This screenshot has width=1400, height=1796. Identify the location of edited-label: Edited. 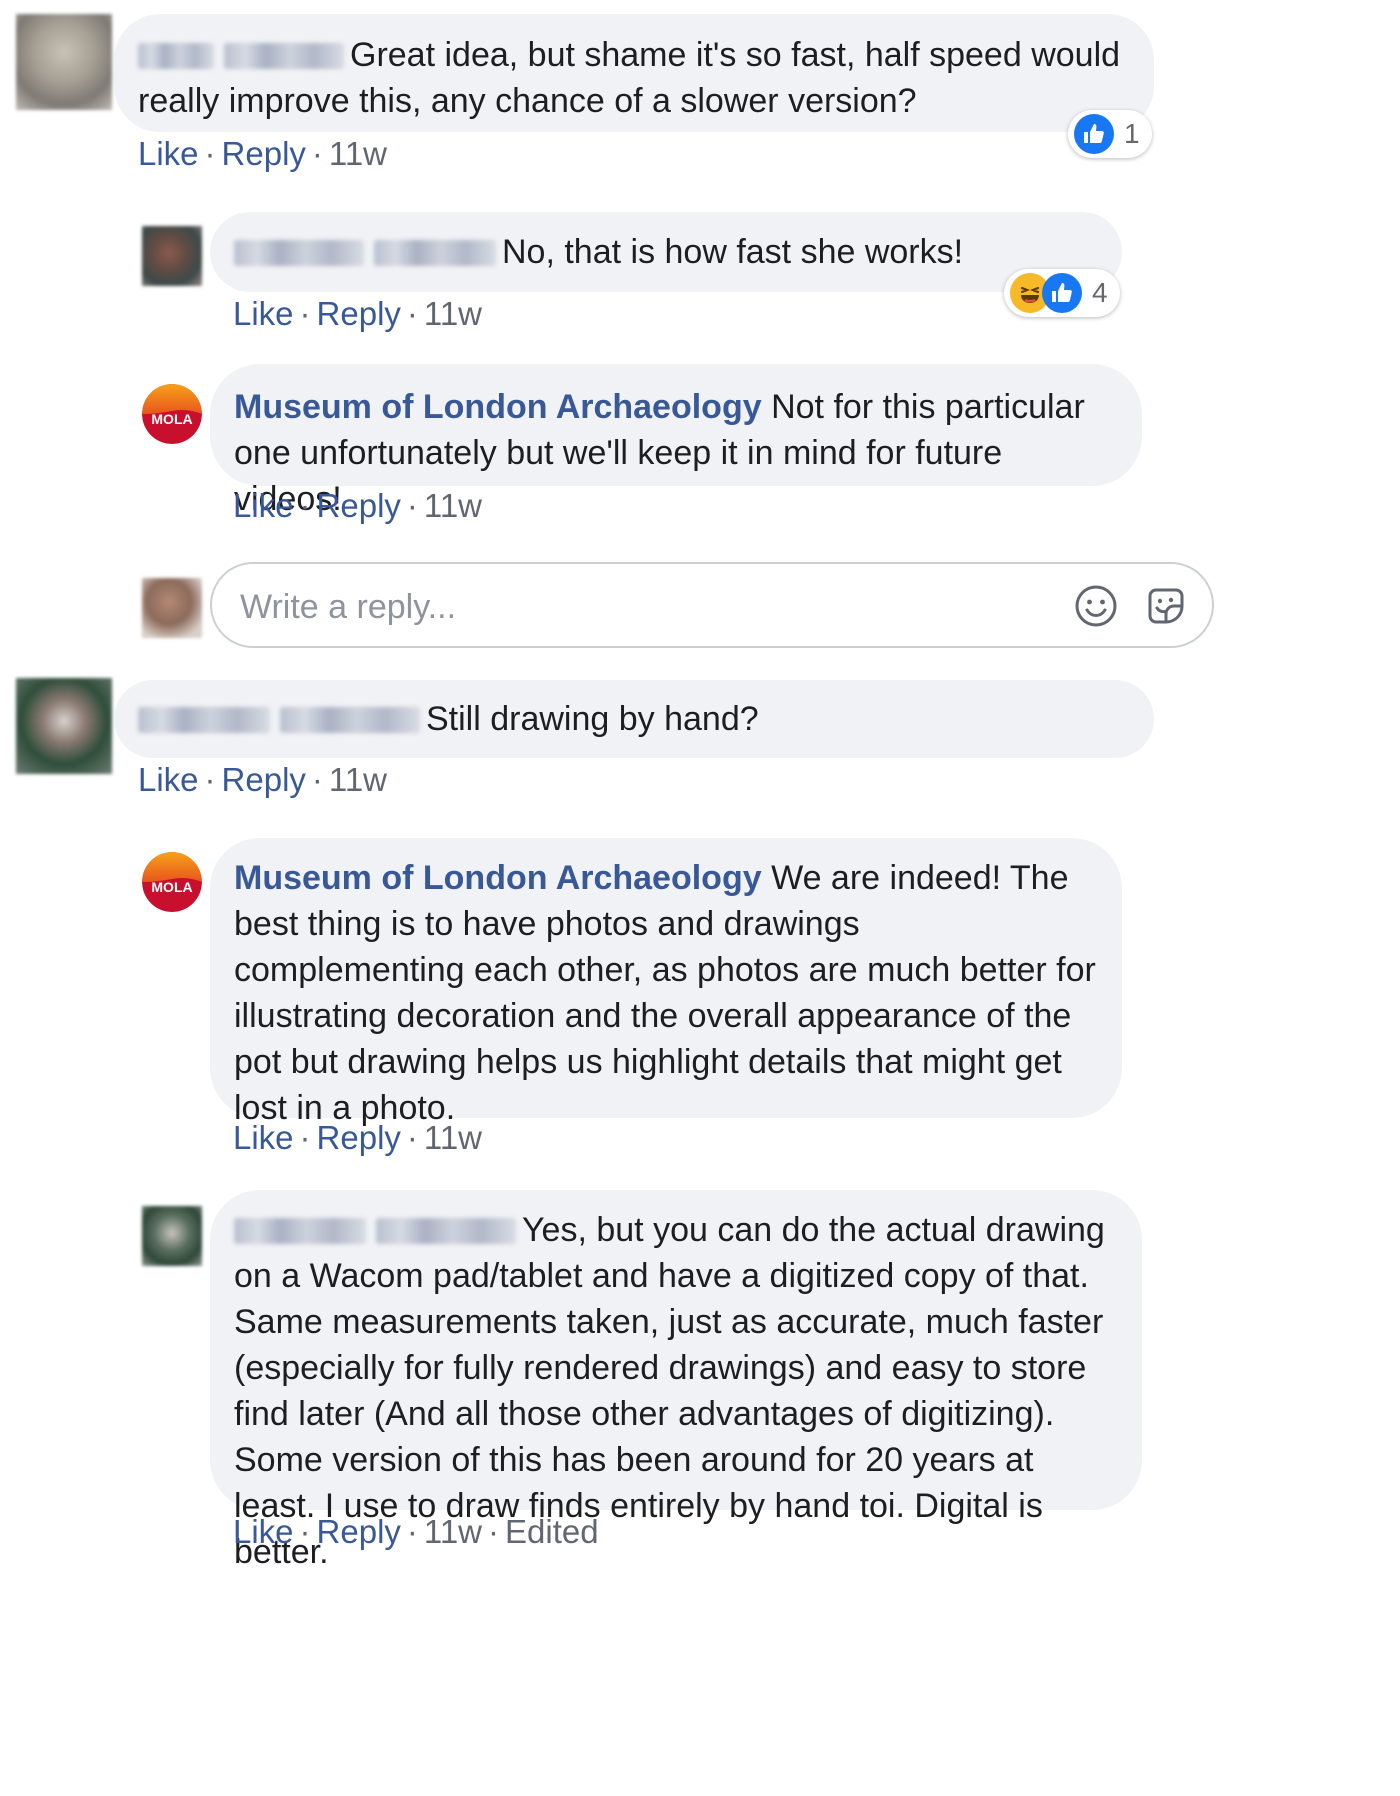
(552, 1531).